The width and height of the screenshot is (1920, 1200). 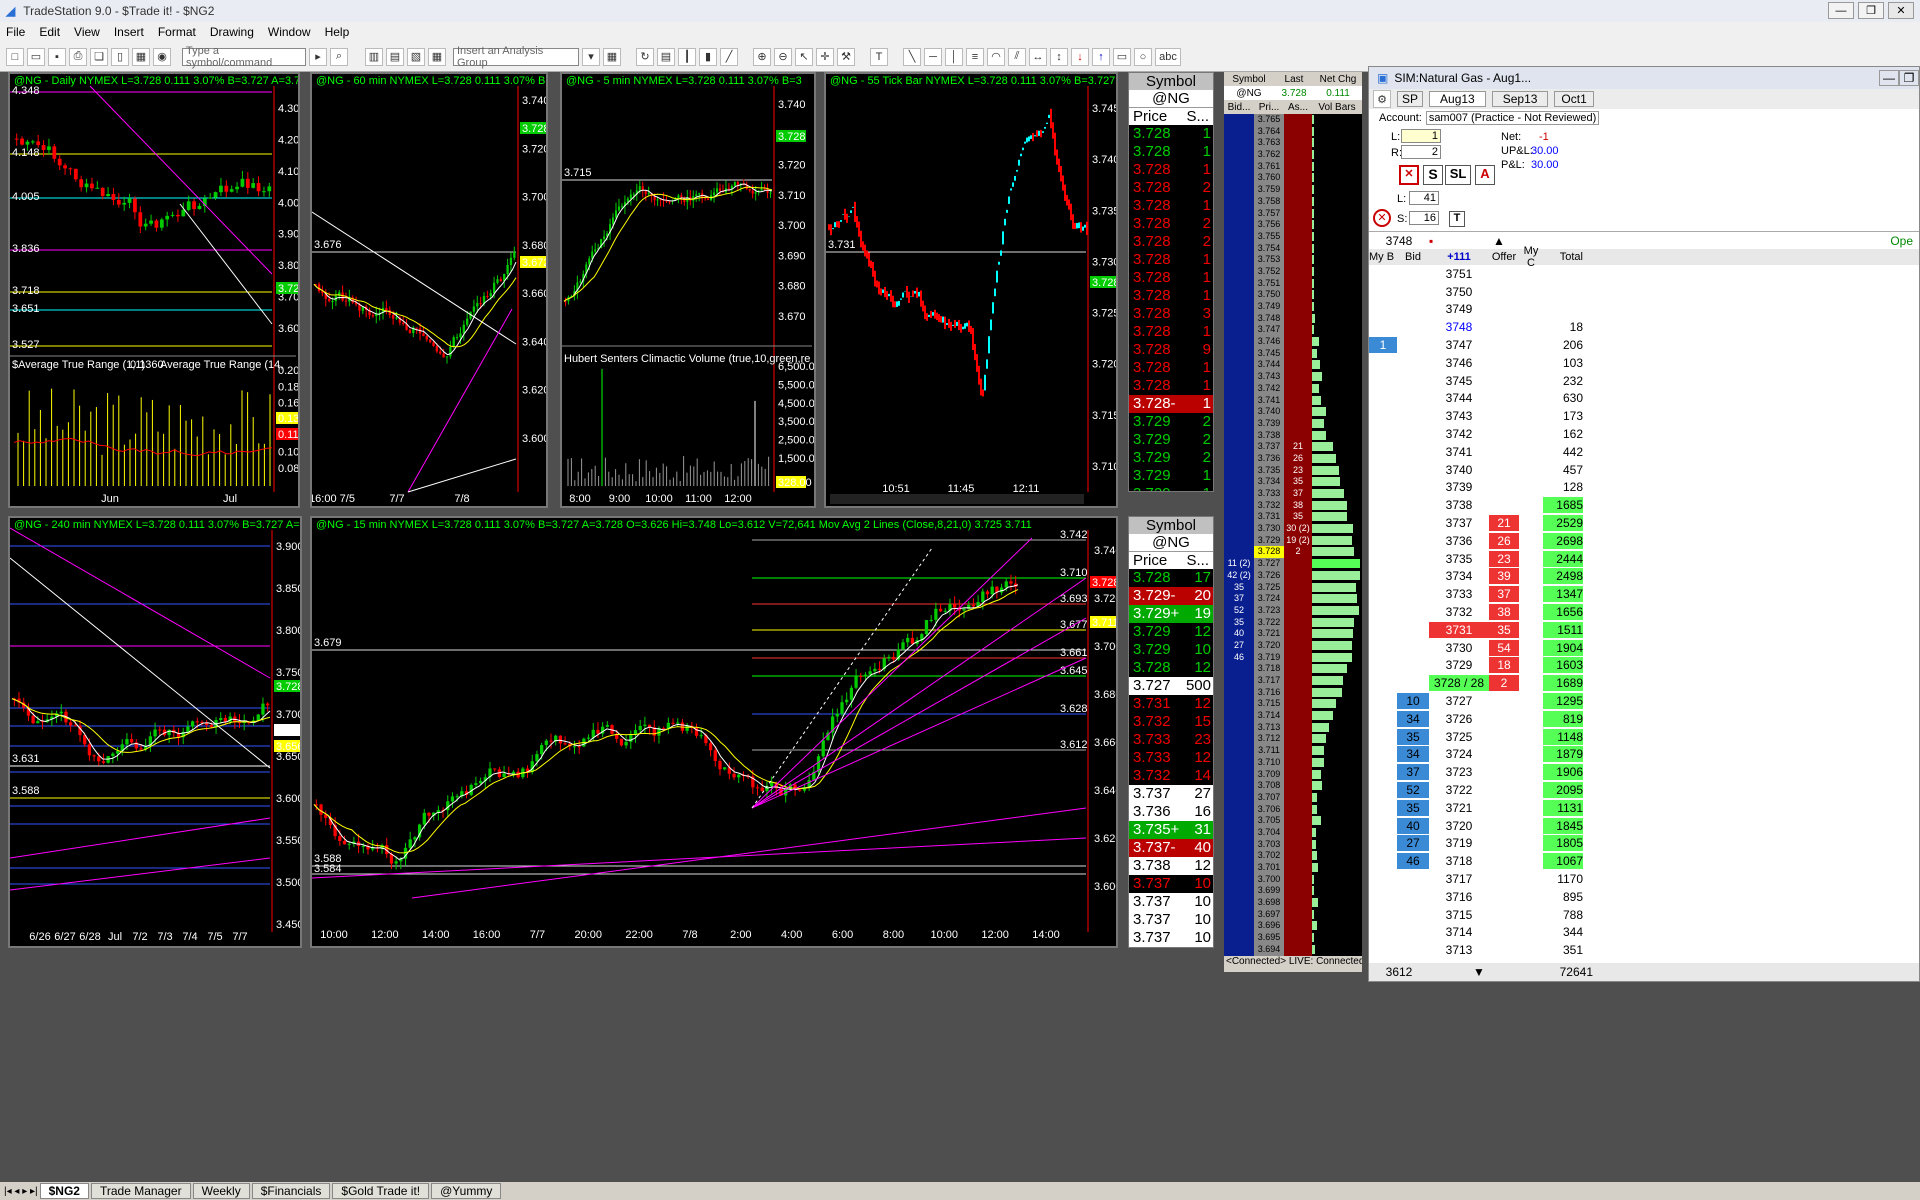 I want to click on matrix-row: 3715 788, so click(x=1644, y=915).